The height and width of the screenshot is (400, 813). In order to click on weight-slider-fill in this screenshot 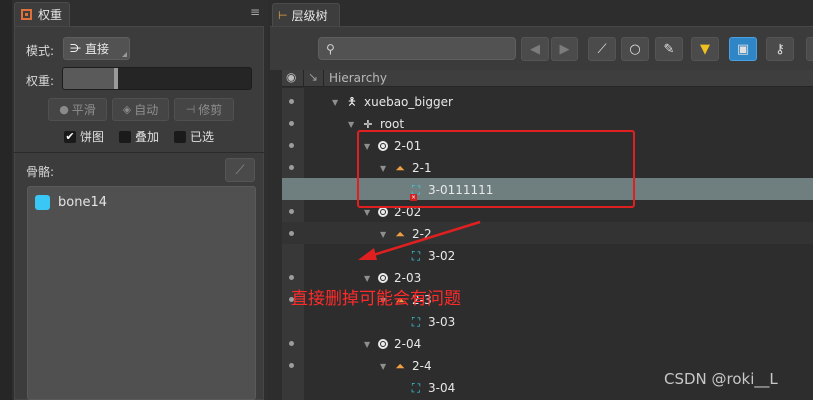, I will do `click(89, 78)`.